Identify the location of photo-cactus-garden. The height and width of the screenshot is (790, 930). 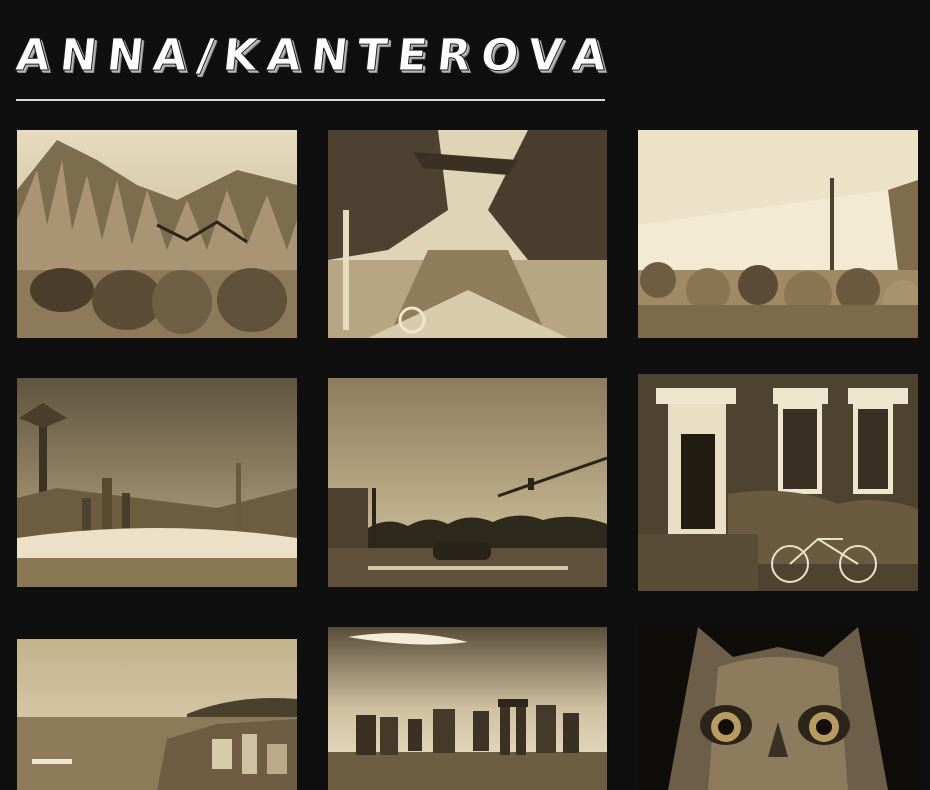
(157, 482).